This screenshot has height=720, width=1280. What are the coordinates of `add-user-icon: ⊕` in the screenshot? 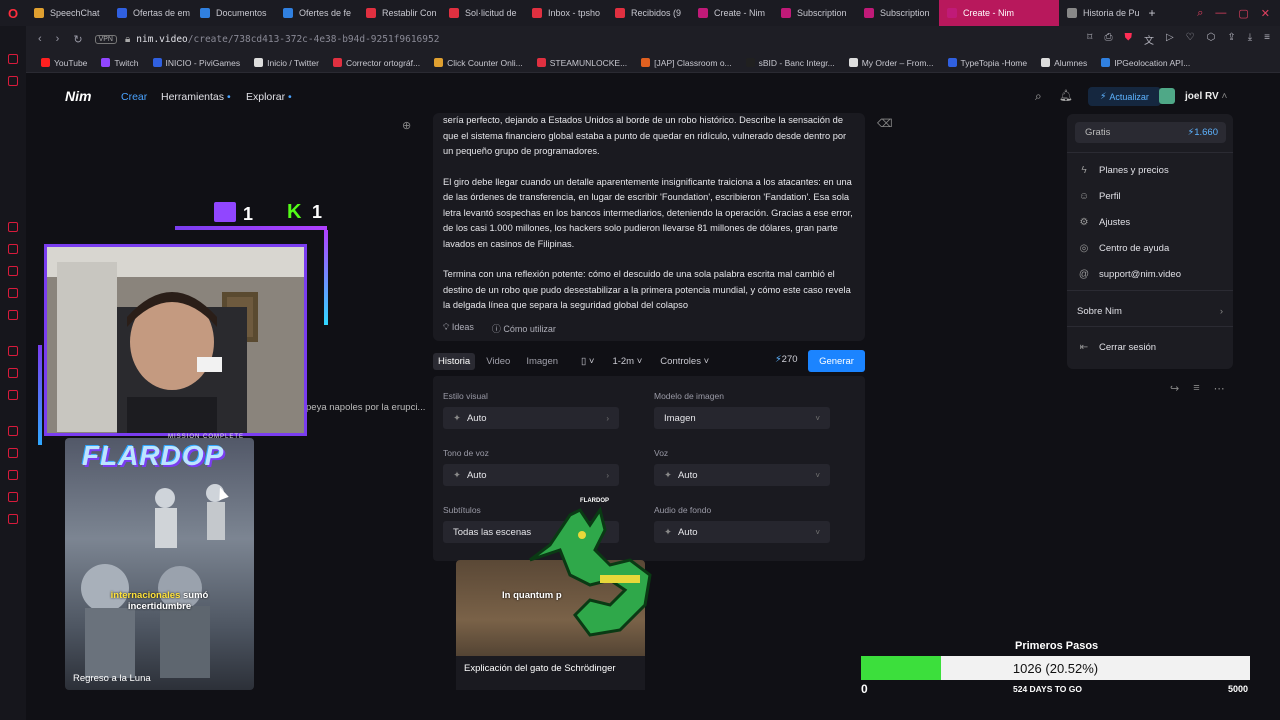 It's located at (406, 125).